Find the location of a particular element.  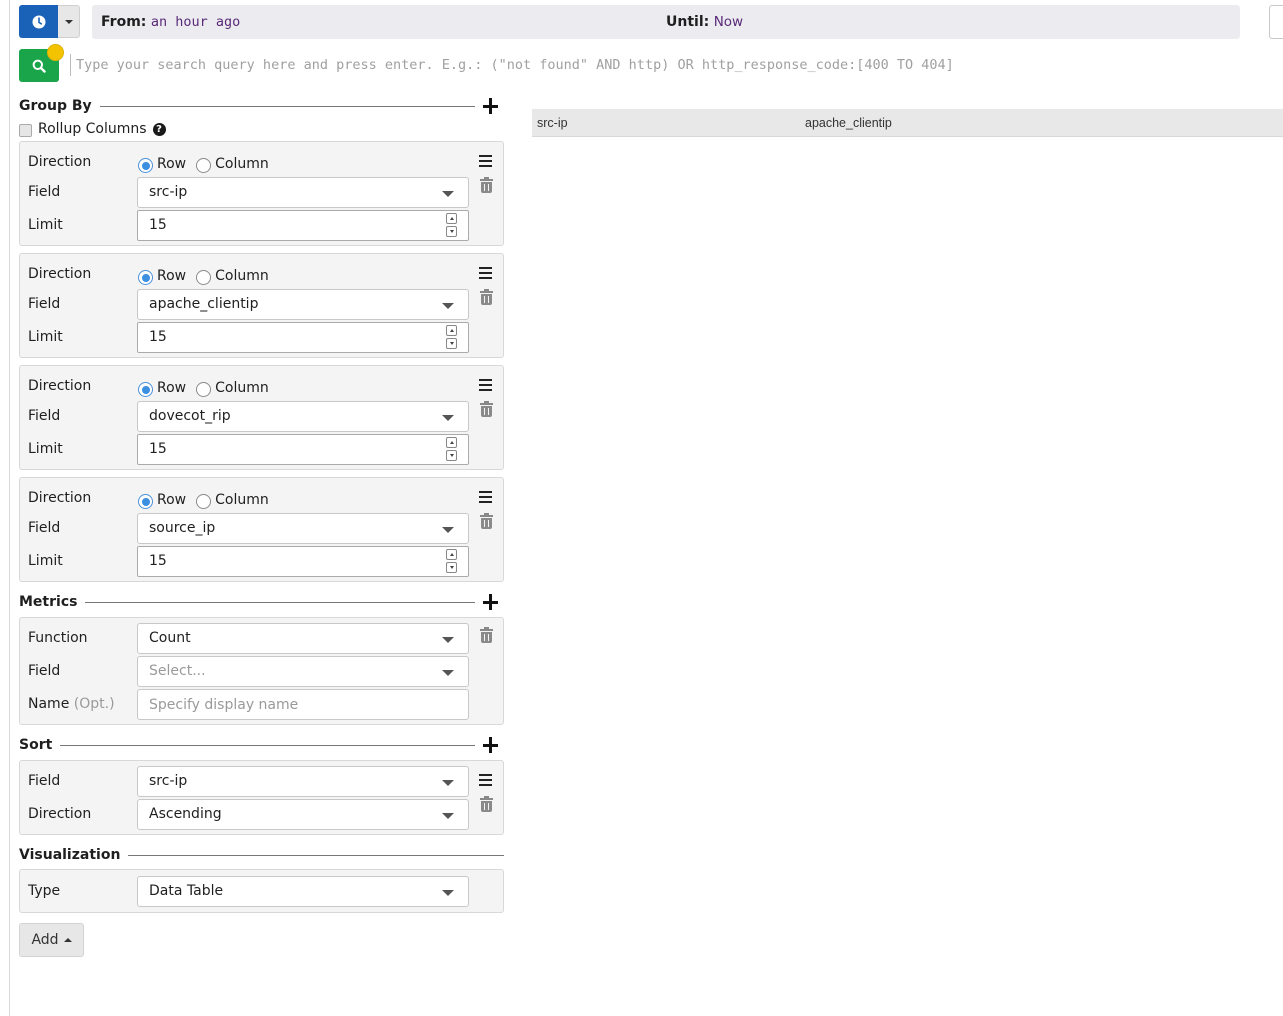

until-label: Until: is located at coordinates (688, 22).